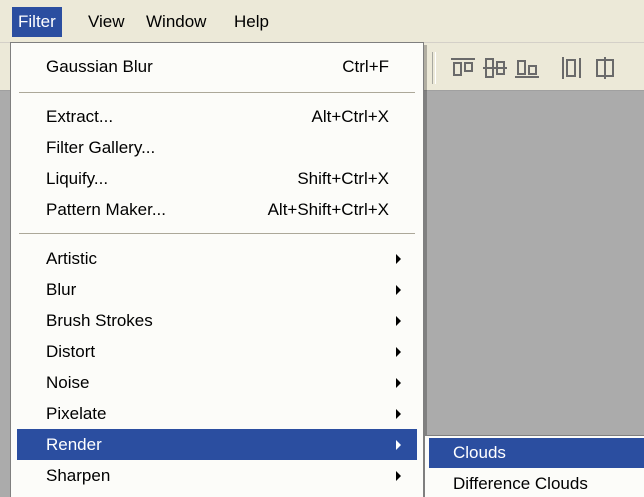 This screenshot has height=497, width=644. What do you see at coordinates (434, 68) in the screenshot?
I see `toolbar-separator` at bounding box center [434, 68].